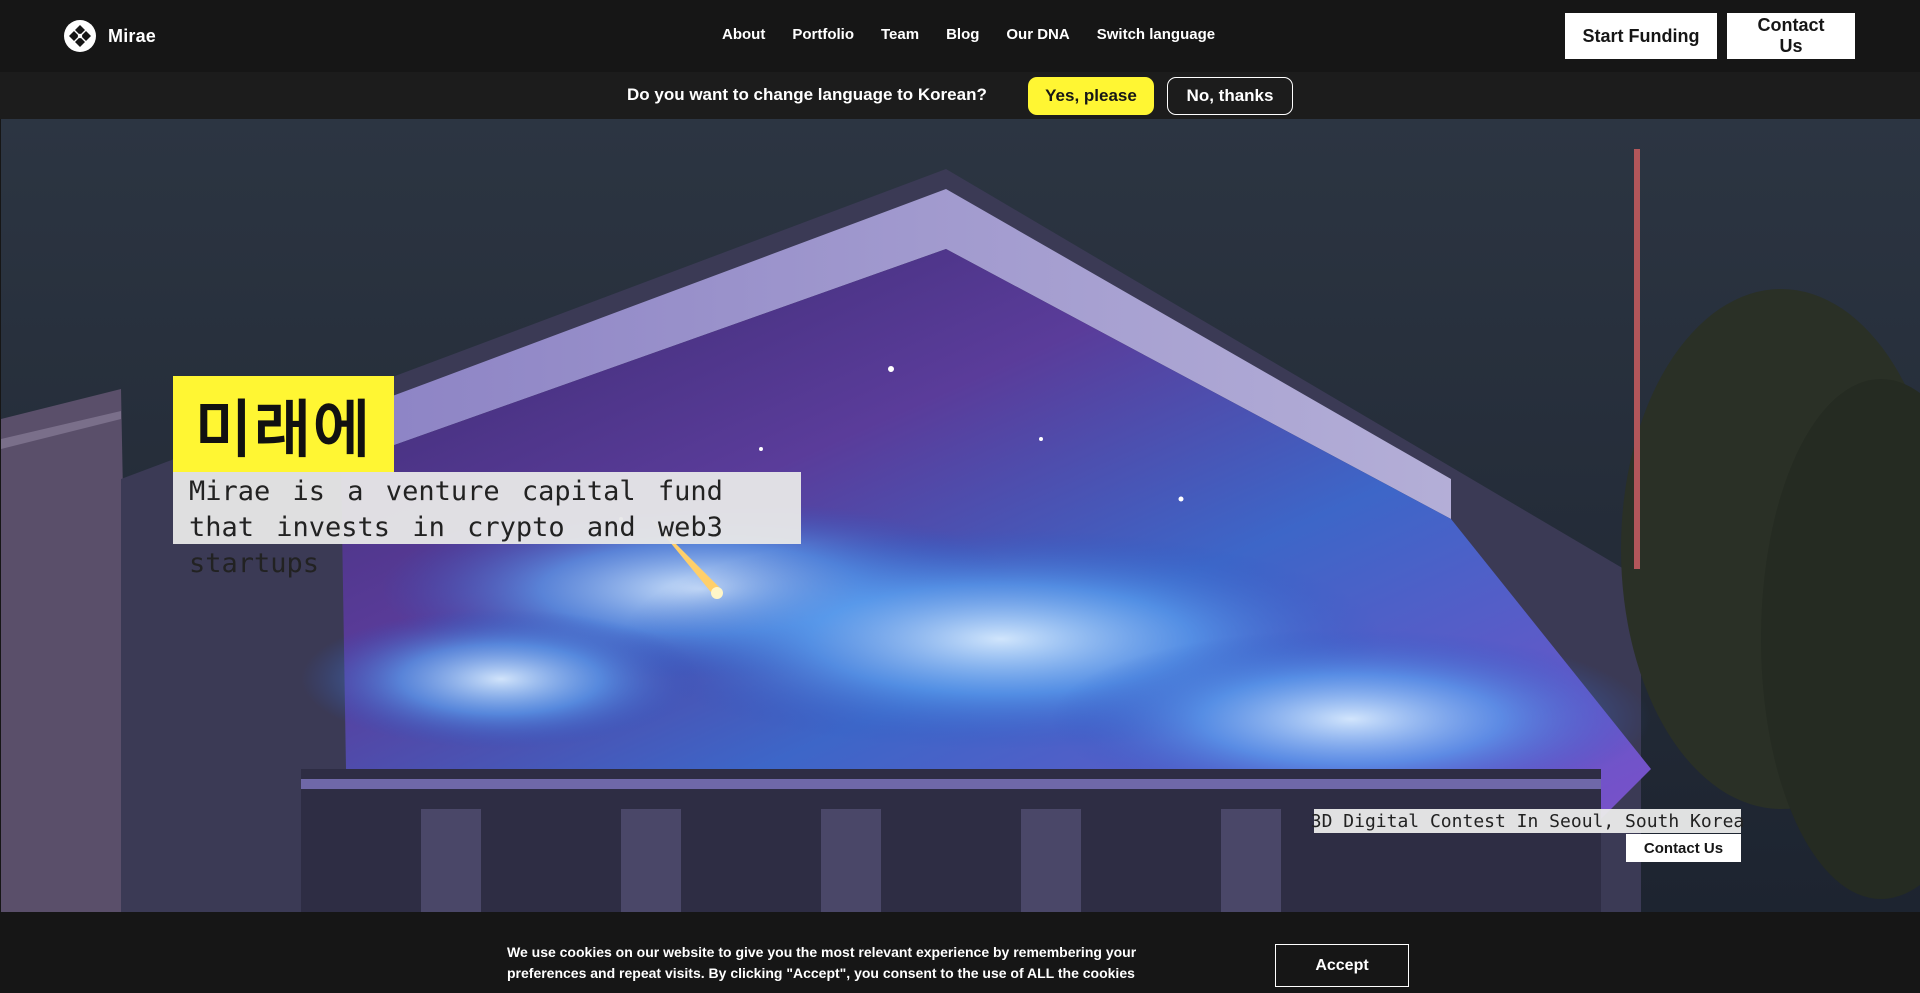  I want to click on hero-title-box: 미래에, so click(283, 424).